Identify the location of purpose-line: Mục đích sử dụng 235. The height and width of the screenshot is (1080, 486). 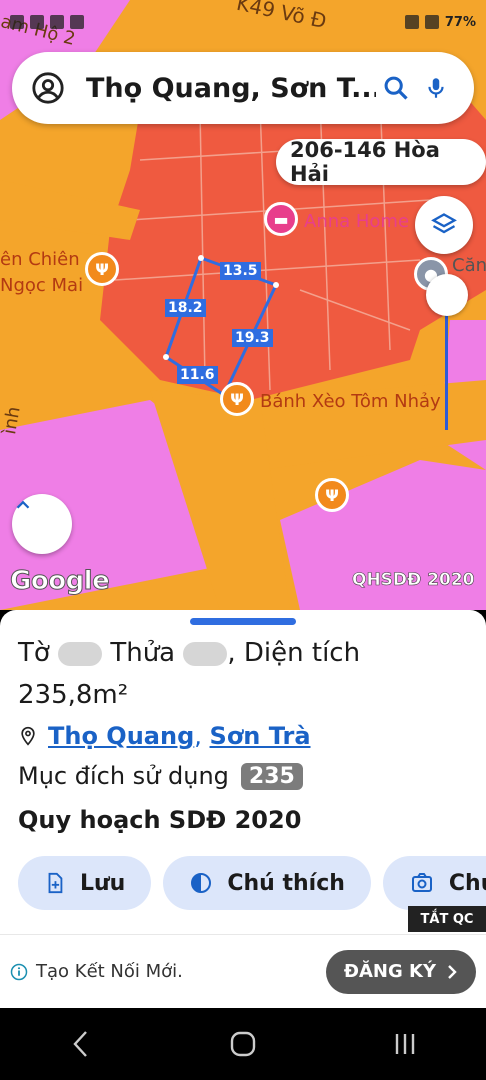
(160, 776).